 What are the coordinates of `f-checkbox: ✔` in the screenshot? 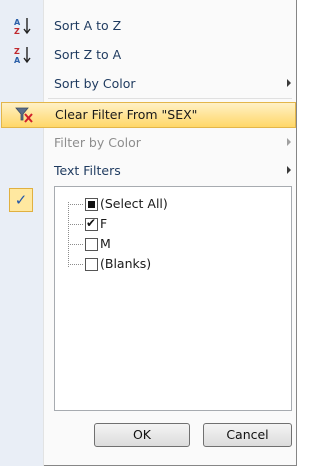 It's located at (91, 223).